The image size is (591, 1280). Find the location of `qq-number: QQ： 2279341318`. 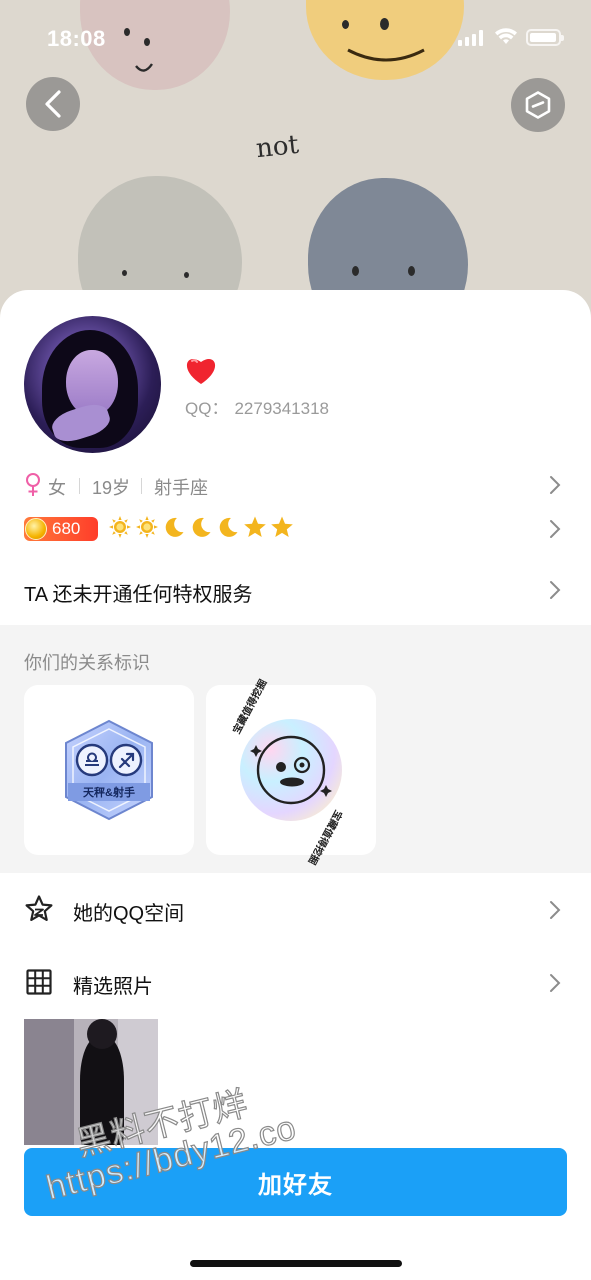

qq-number: QQ： 2279341318 is located at coordinates (257, 406).